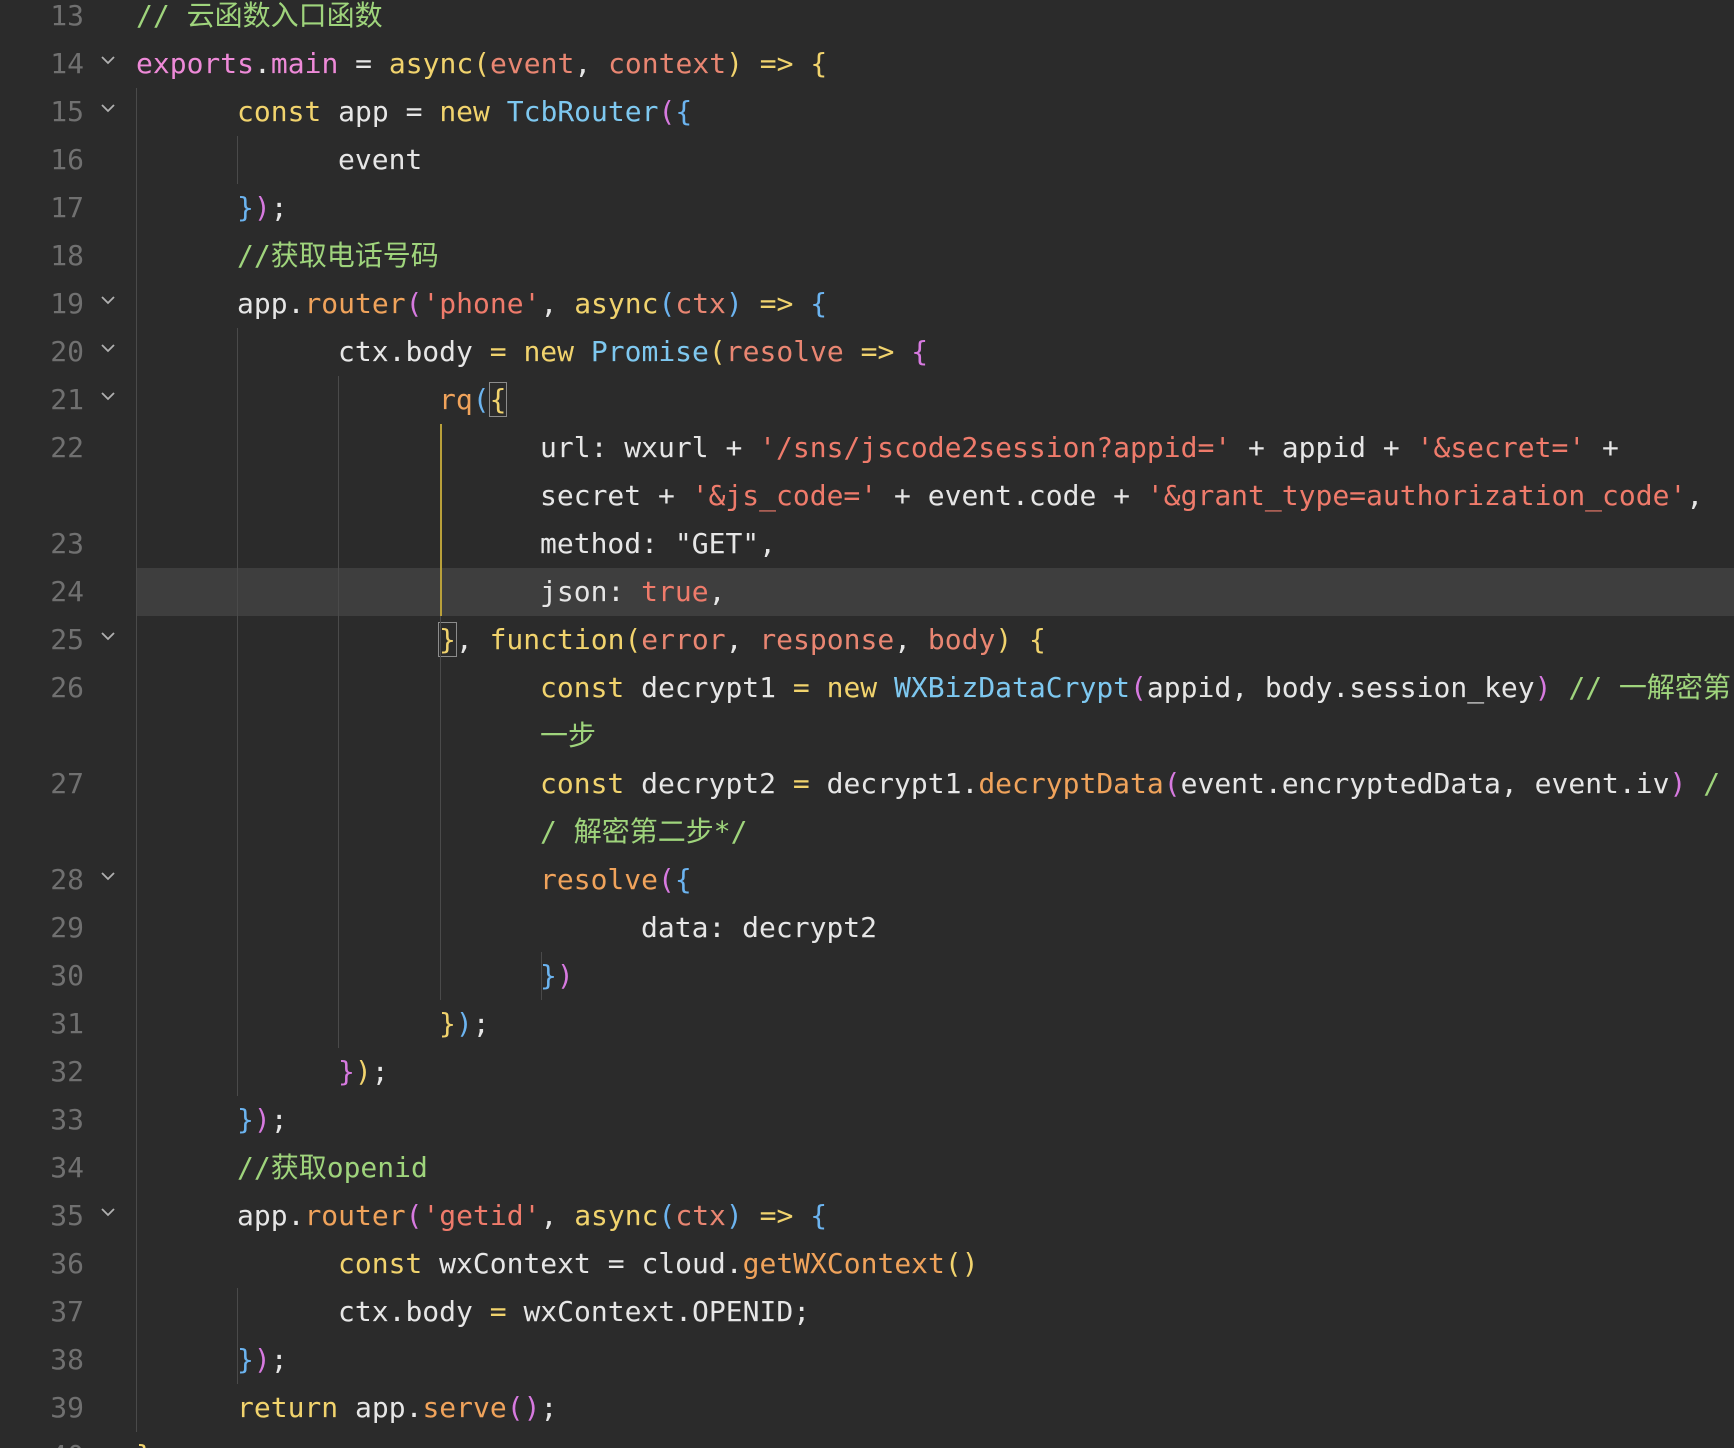 The height and width of the screenshot is (1448, 1734). What do you see at coordinates (867, 1216) in the screenshot?
I see `code-line: 35 app.router('getid', async(ctx) => {` at bounding box center [867, 1216].